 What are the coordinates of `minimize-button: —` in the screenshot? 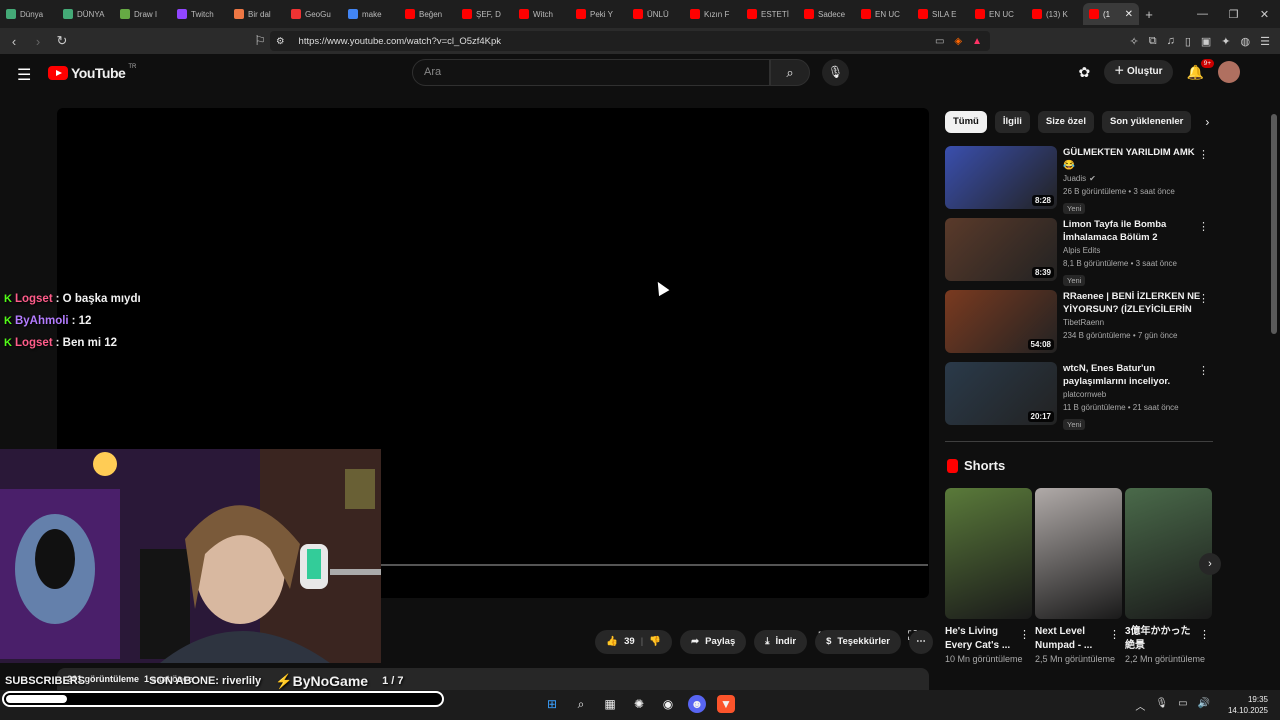 It's located at (1202, 14).